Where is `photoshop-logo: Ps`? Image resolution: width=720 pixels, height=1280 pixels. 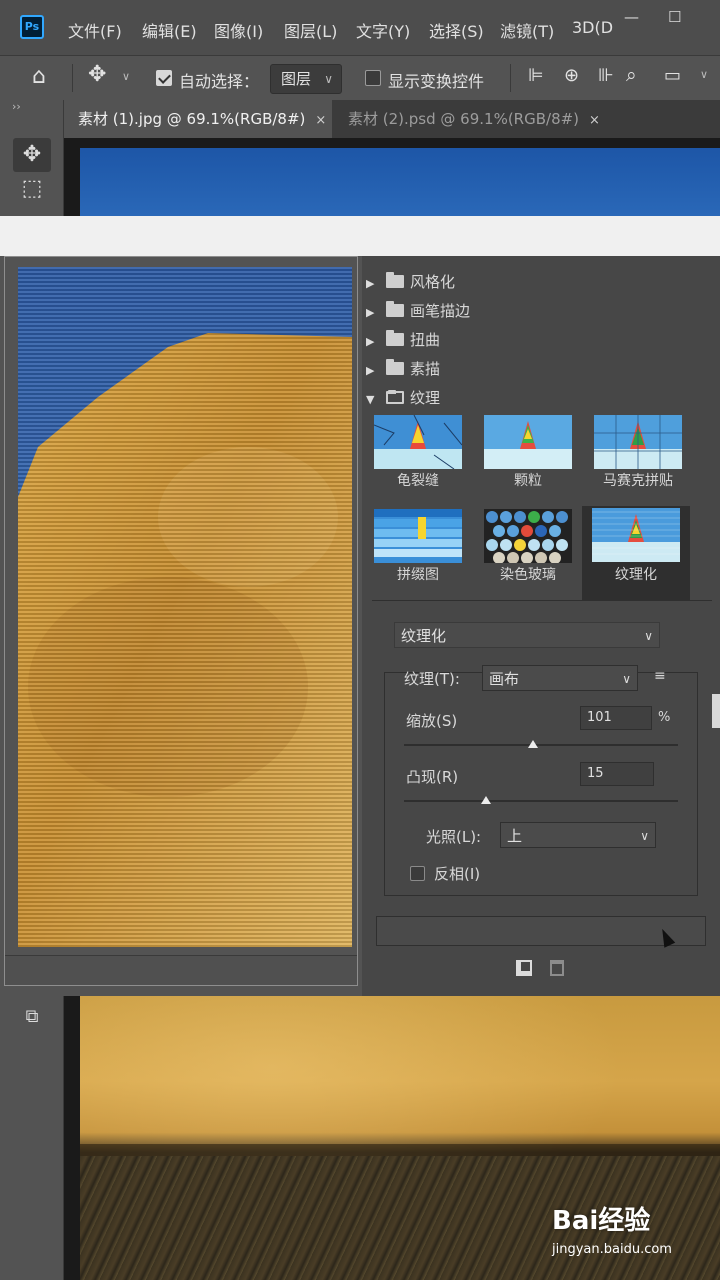 photoshop-logo: Ps is located at coordinates (32, 27).